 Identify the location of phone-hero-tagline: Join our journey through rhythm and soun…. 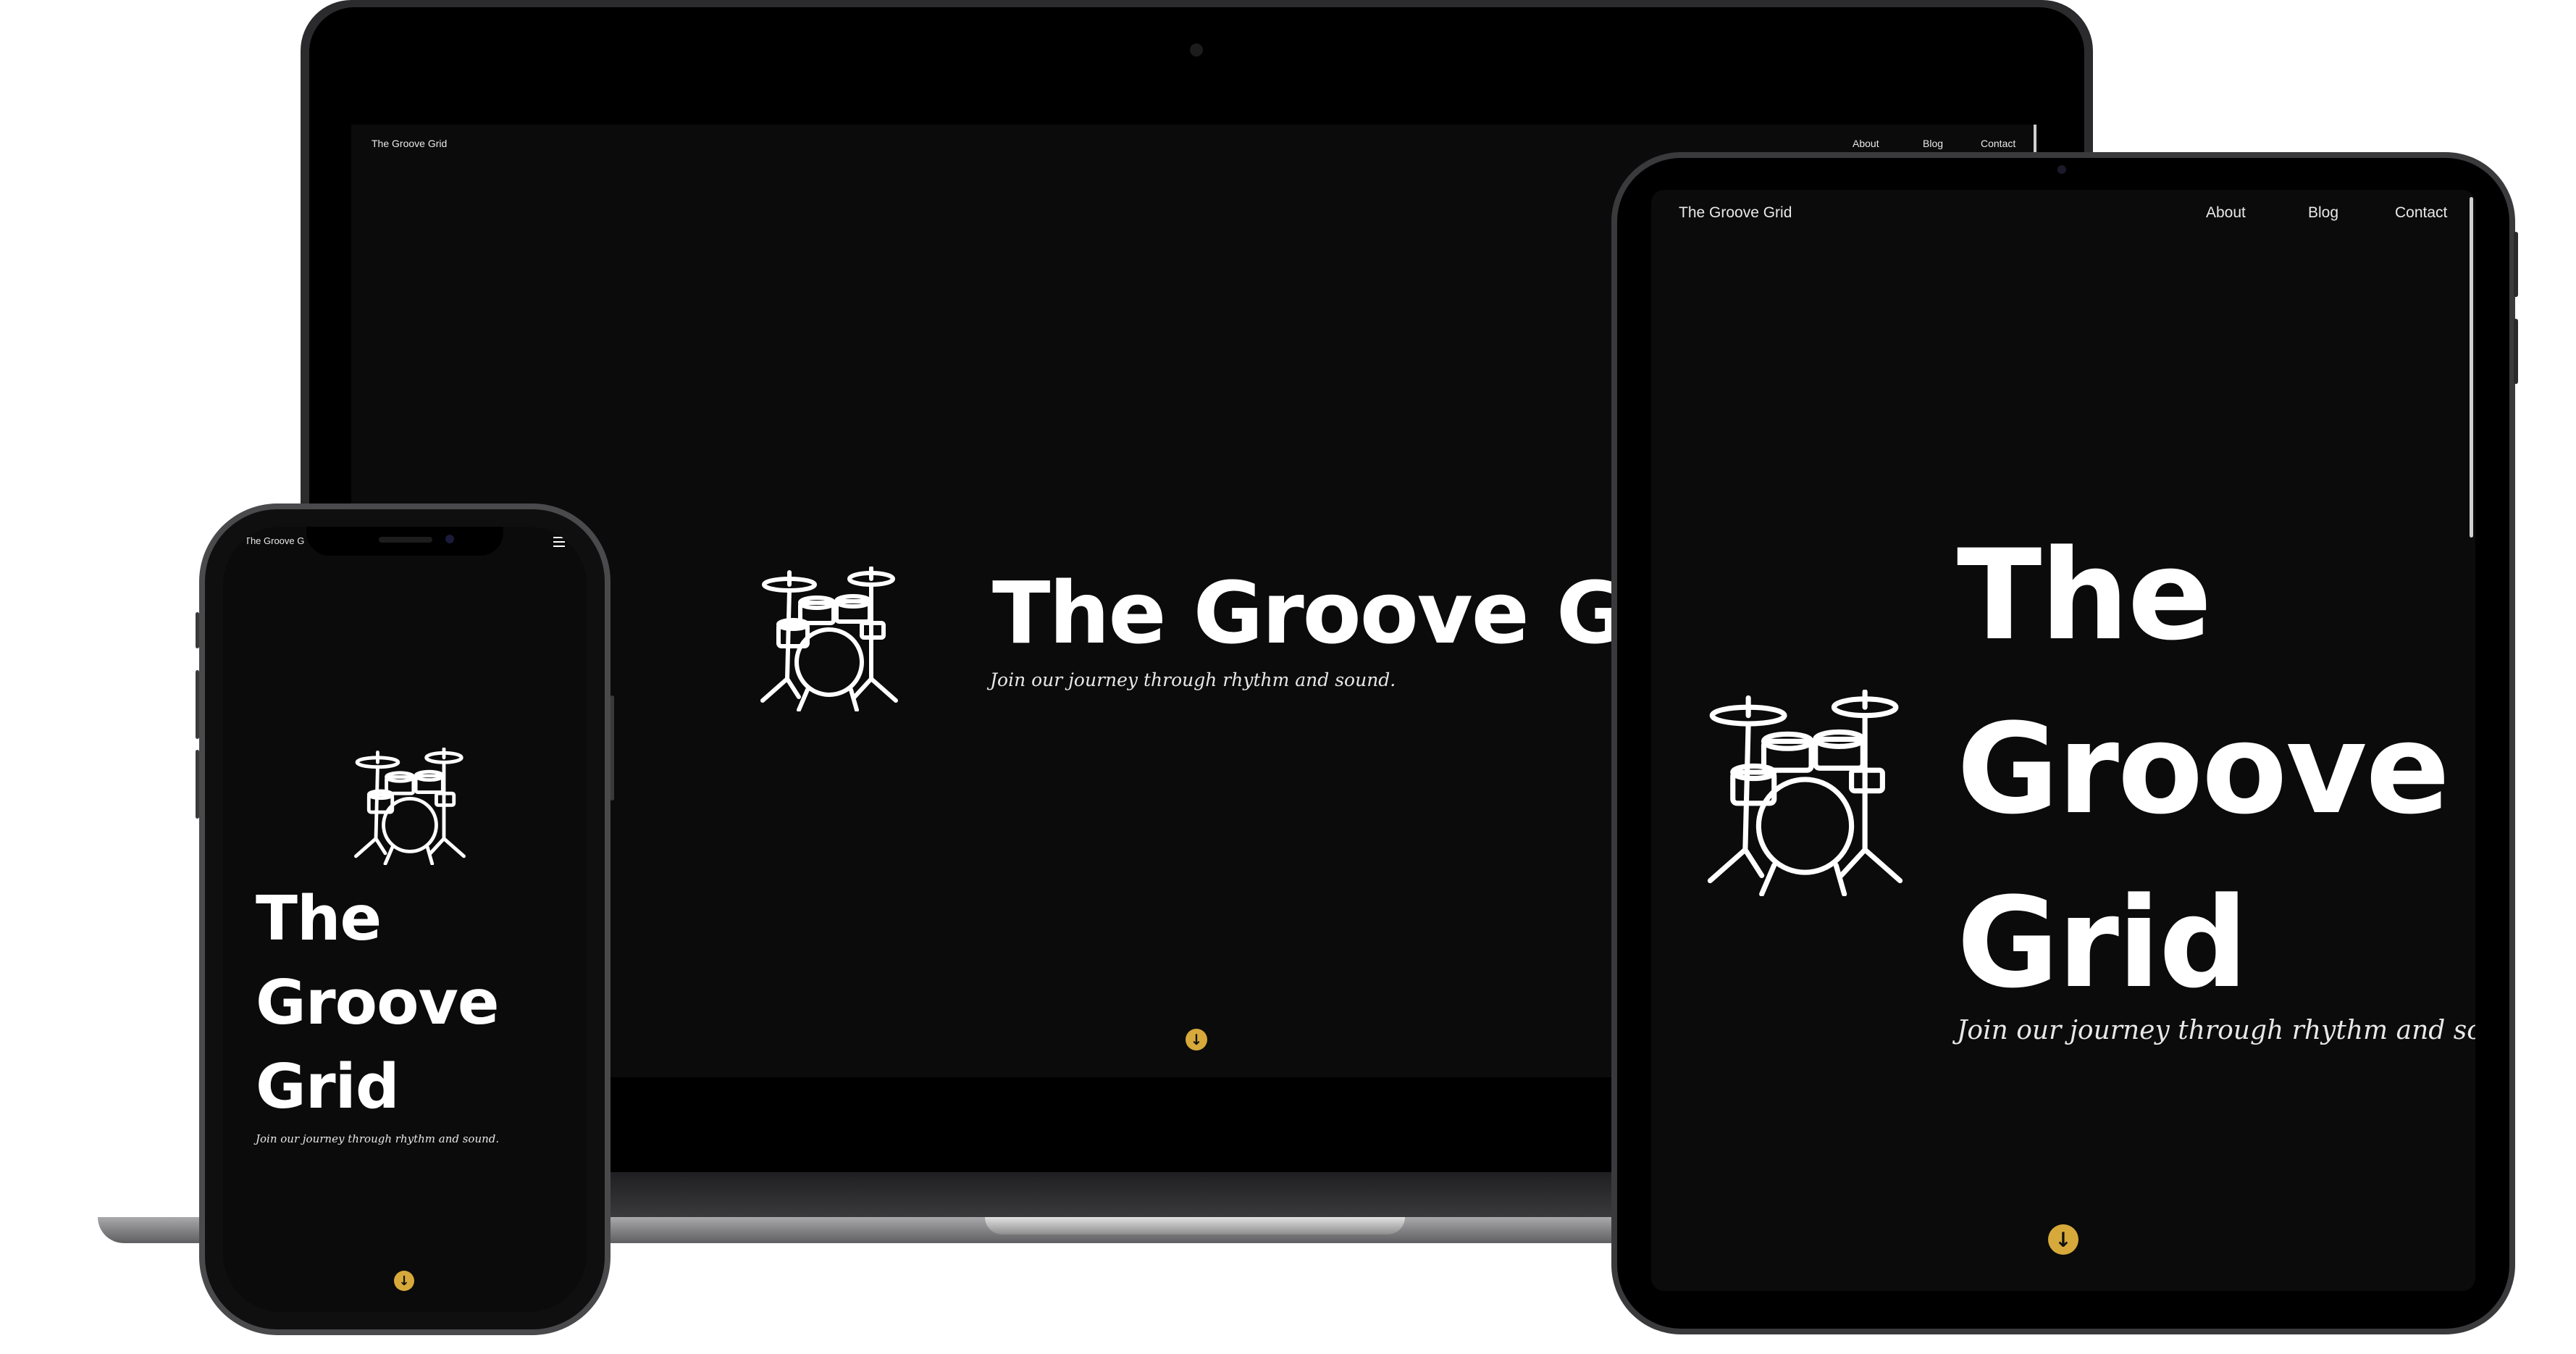
(378, 1138).